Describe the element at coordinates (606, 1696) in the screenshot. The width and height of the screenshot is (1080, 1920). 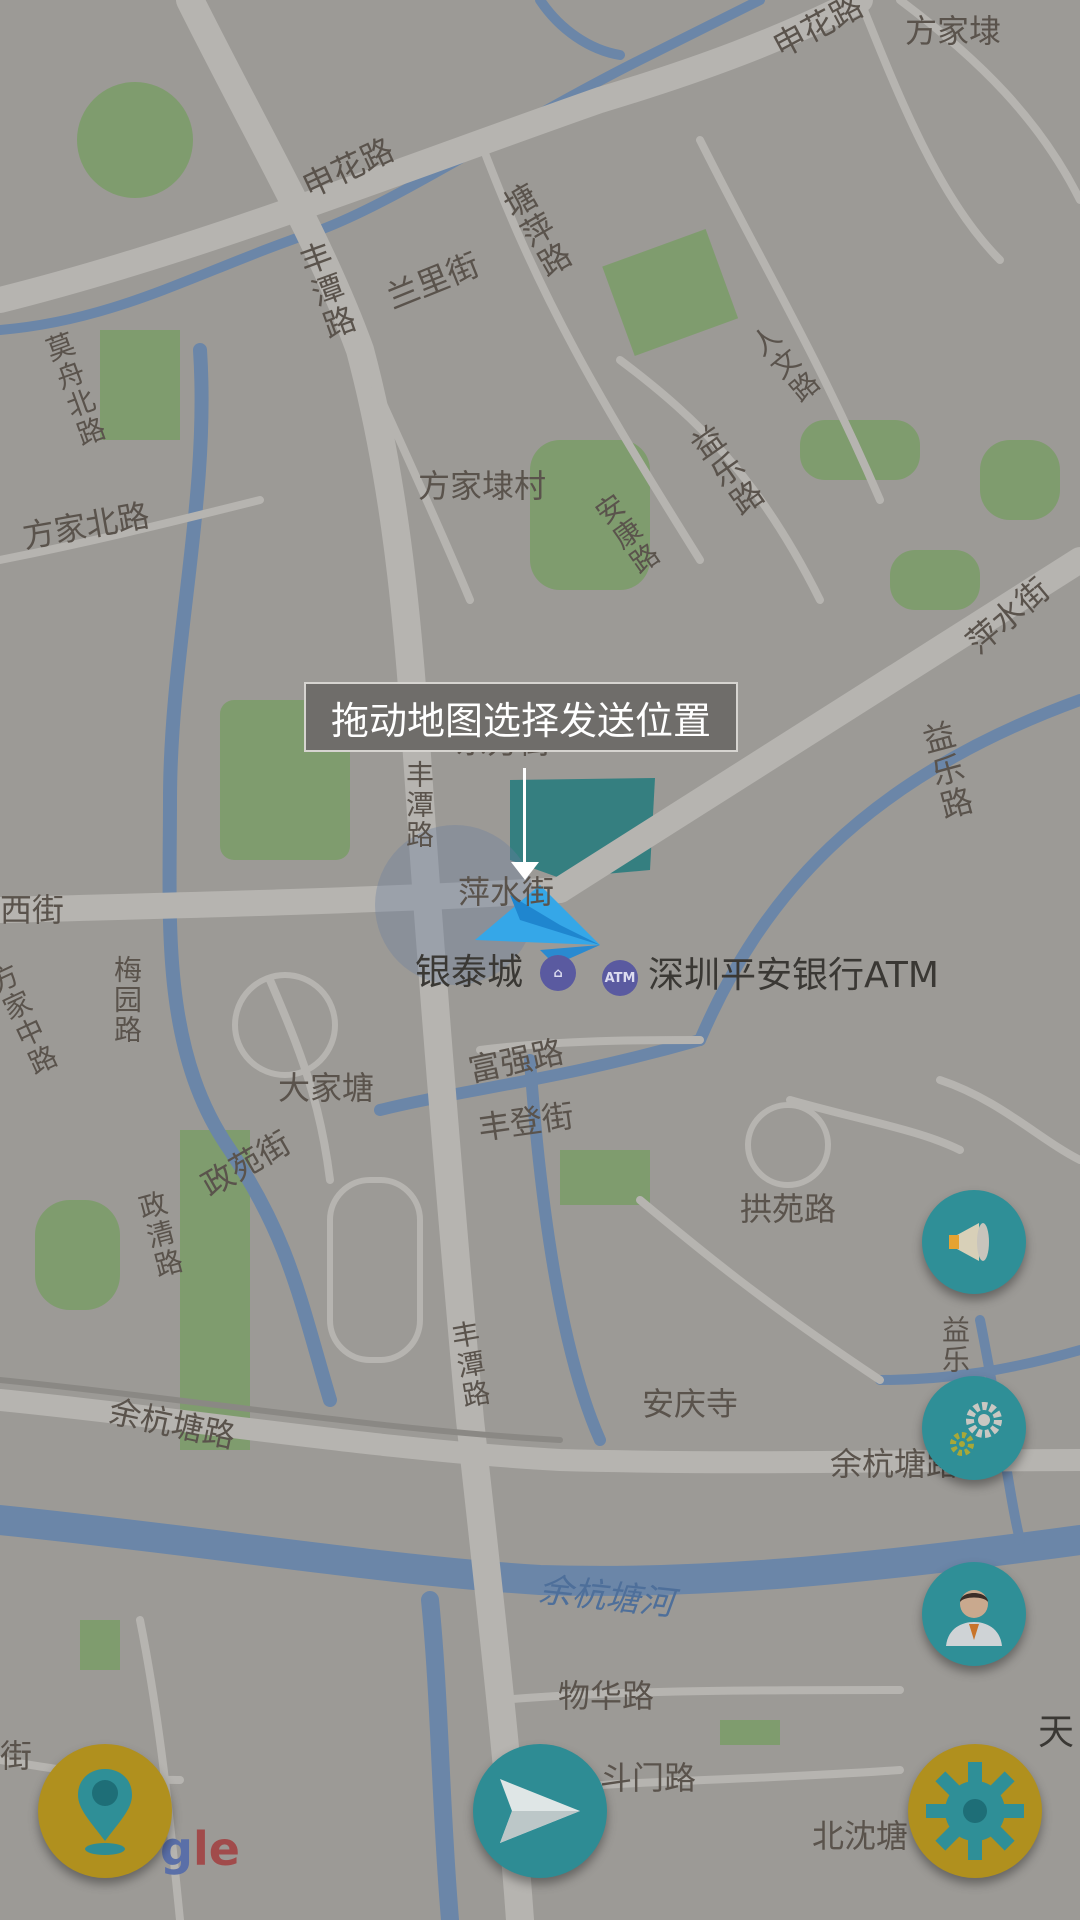
I see `map-label: 物华路` at that location.